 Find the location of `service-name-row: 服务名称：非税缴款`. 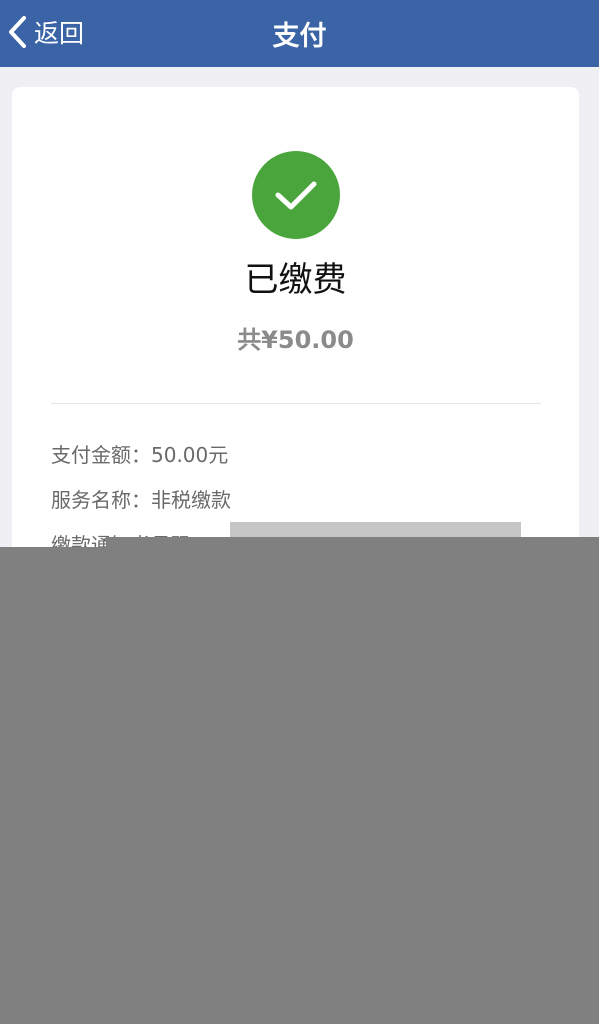

service-name-row: 服务名称：非税缴款 is located at coordinates (141, 500).